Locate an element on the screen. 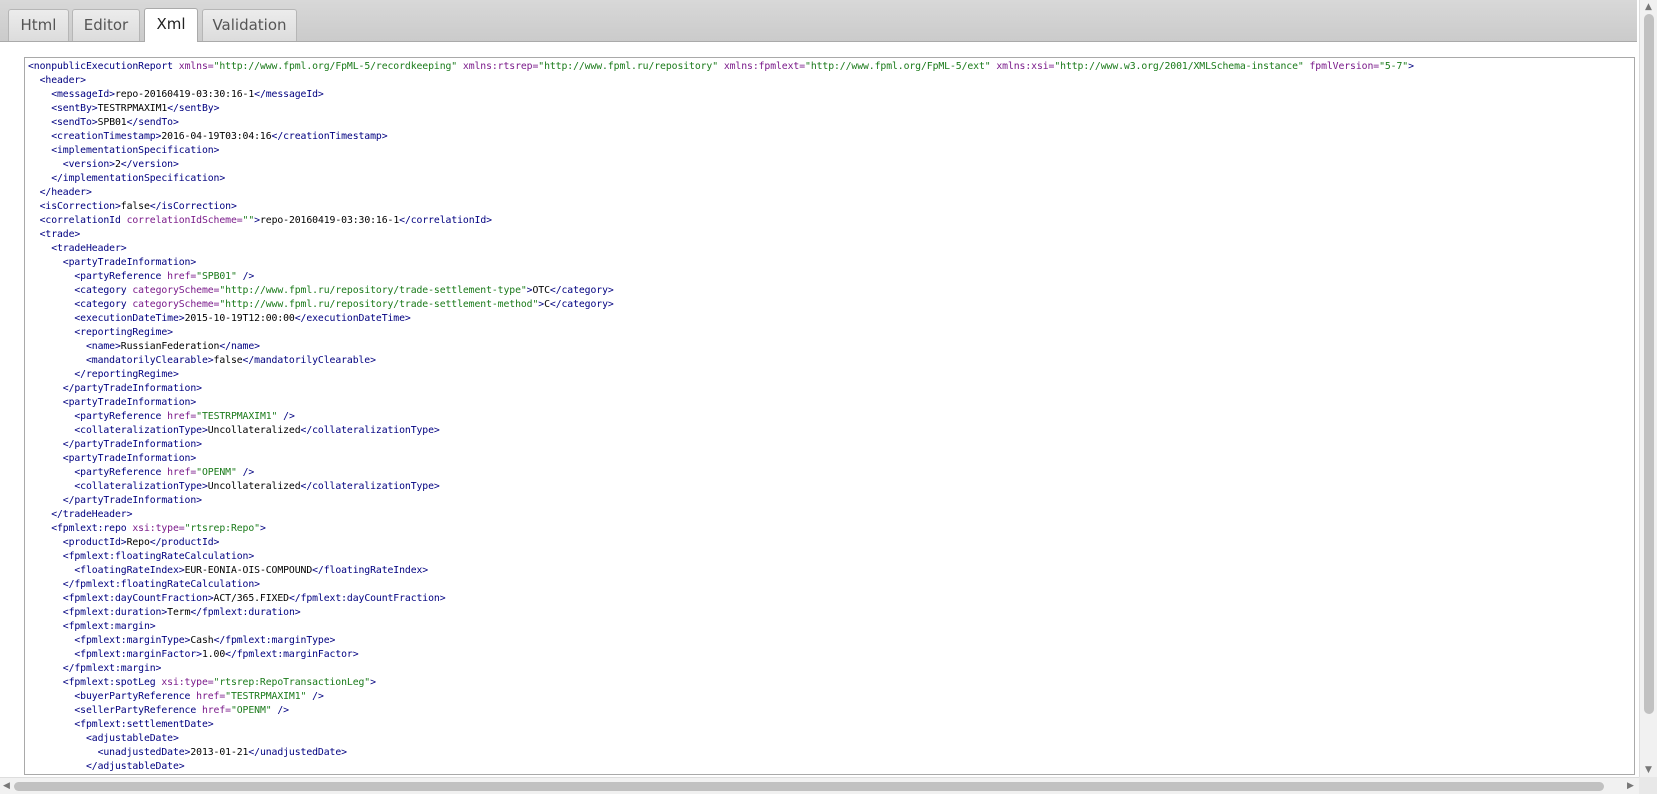 The image size is (1657, 794). xml-token: Term is located at coordinates (179, 612).